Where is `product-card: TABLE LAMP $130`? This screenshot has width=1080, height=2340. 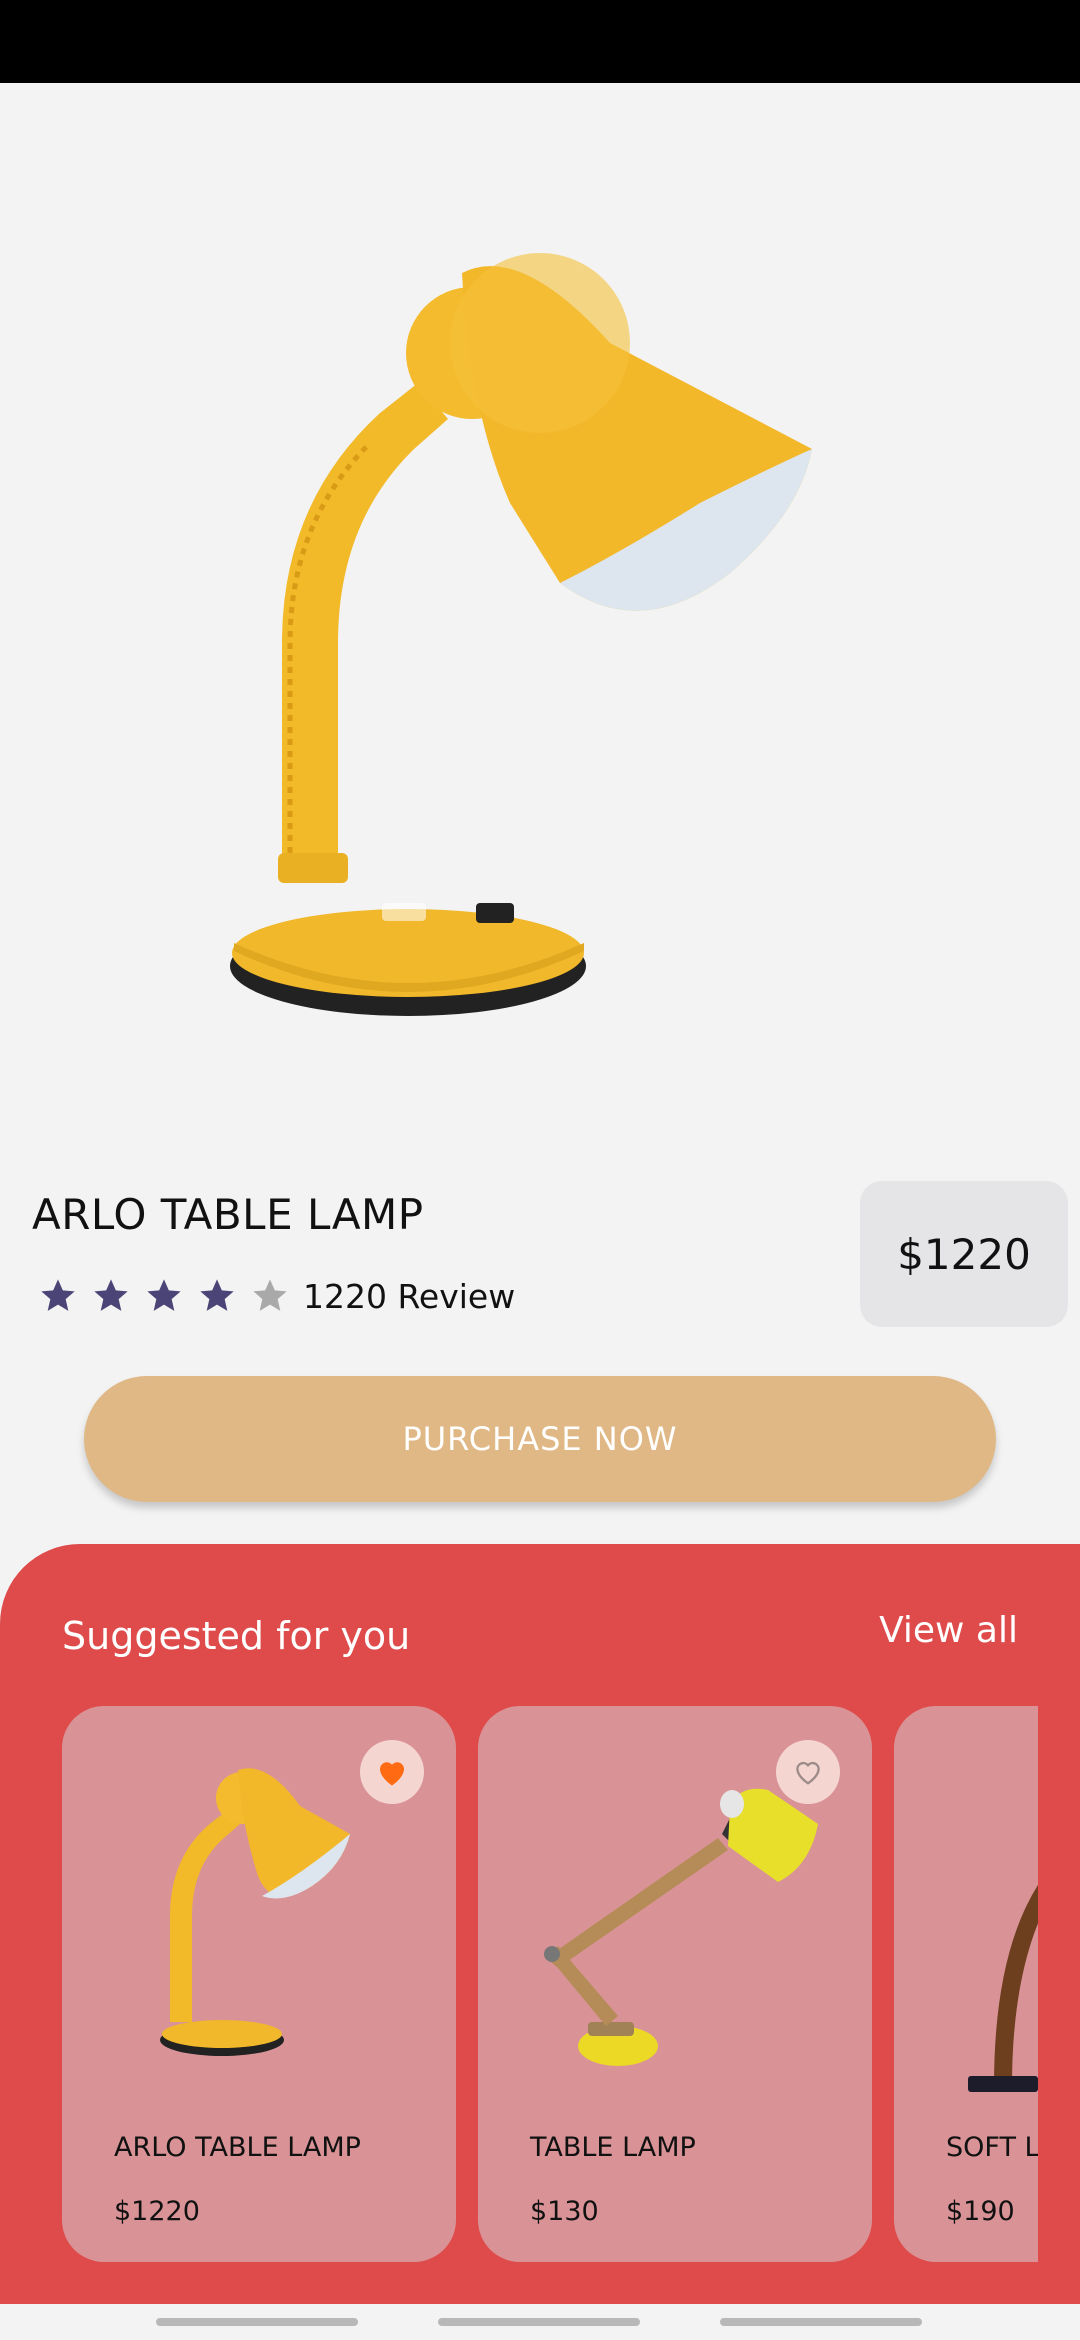
product-card: TABLE LAMP $130 is located at coordinates (675, 1984).